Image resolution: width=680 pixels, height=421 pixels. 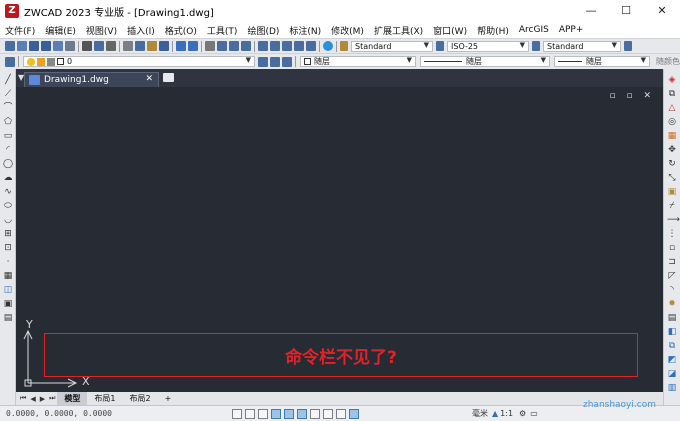 I want to click on color-select: 随层 ▼, so click(x=358, y=61).